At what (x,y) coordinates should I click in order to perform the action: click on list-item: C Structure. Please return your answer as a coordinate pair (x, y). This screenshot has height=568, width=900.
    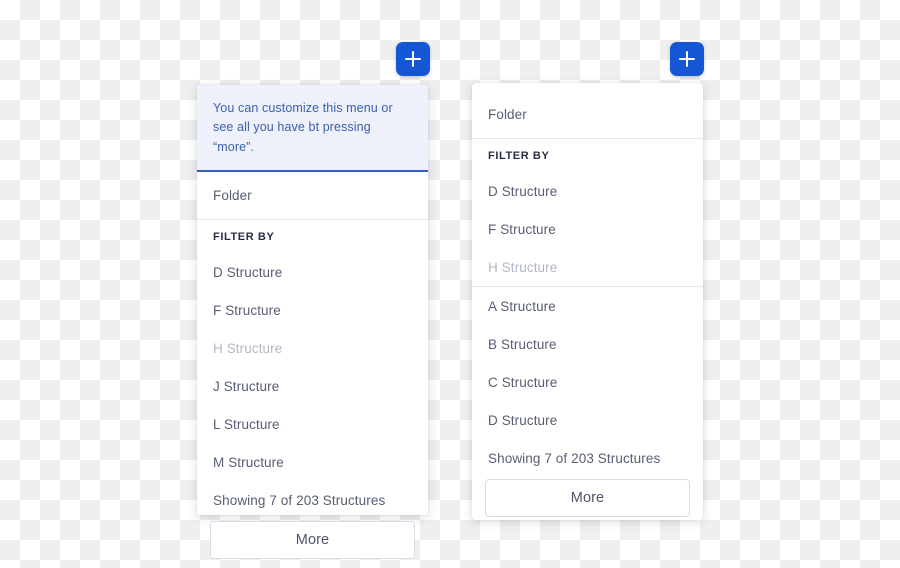
    Looking at the image, I should click on (587, 382).